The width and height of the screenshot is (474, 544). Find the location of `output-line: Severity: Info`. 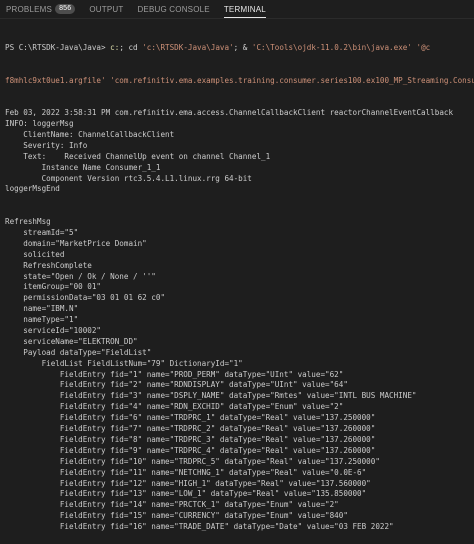

output-line: Severity: Info is located at coordinates (46, 145).